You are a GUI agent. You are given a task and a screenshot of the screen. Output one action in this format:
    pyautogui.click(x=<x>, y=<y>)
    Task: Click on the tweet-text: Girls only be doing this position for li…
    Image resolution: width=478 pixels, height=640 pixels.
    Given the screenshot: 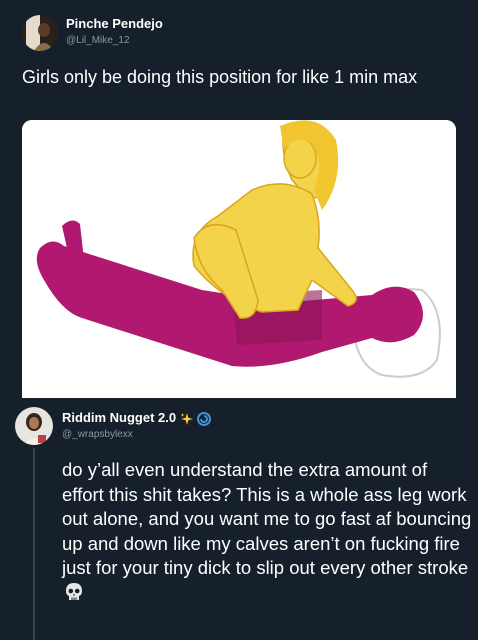 What is the action you would take?
    pyautogui.click(x=220, y=77)
    